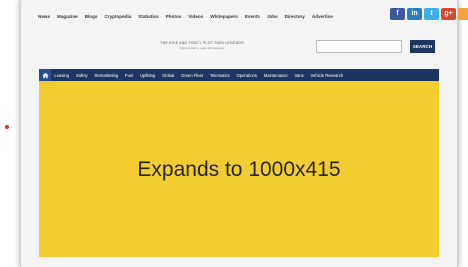  What do you see at coordinates (61, 75) in the screenshot?
I see `main-nav-item: Leasing` at bounding box center [61, 75].